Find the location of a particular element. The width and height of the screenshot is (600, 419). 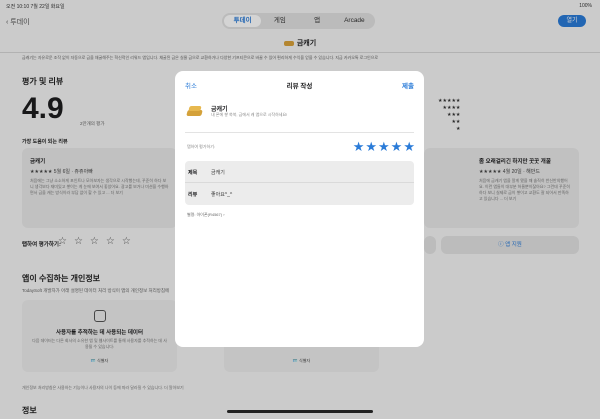

submit-button: 제출 is located at coordinates (408, 85).